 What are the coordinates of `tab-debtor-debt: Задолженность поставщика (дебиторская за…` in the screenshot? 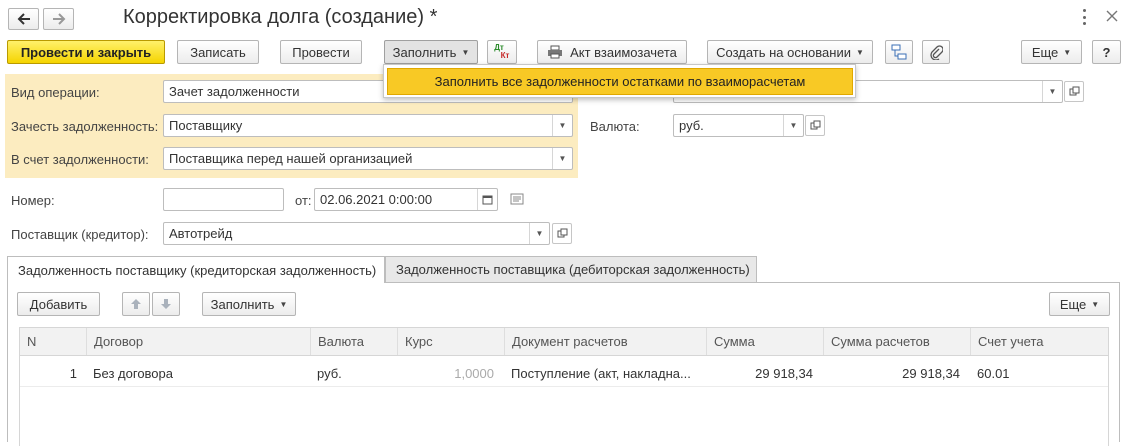 It's located at (571, 269).